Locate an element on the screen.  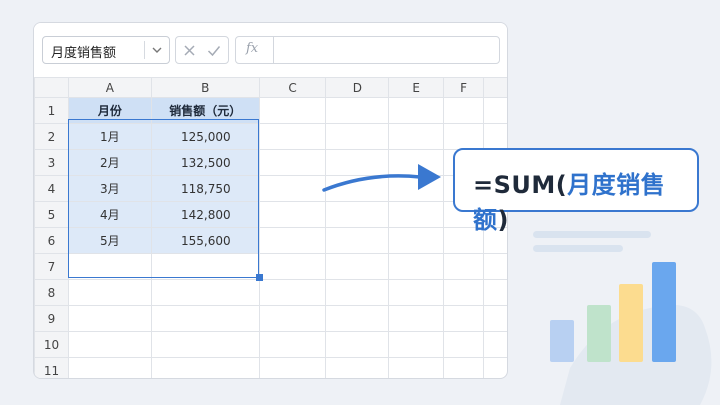
cell-b3: 132,500 is located at coordinates (205, 162).